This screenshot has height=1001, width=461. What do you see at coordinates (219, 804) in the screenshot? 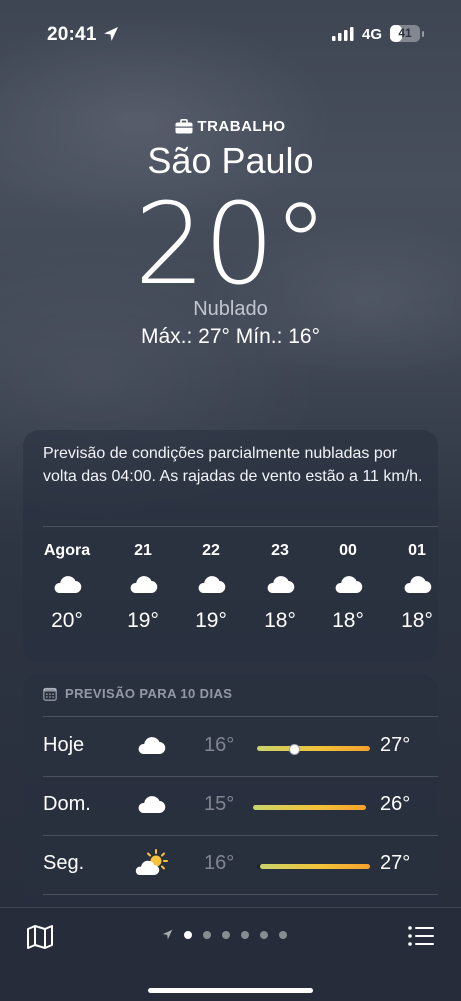
I see `day-low: 15°` at bounding box center [219, 804].